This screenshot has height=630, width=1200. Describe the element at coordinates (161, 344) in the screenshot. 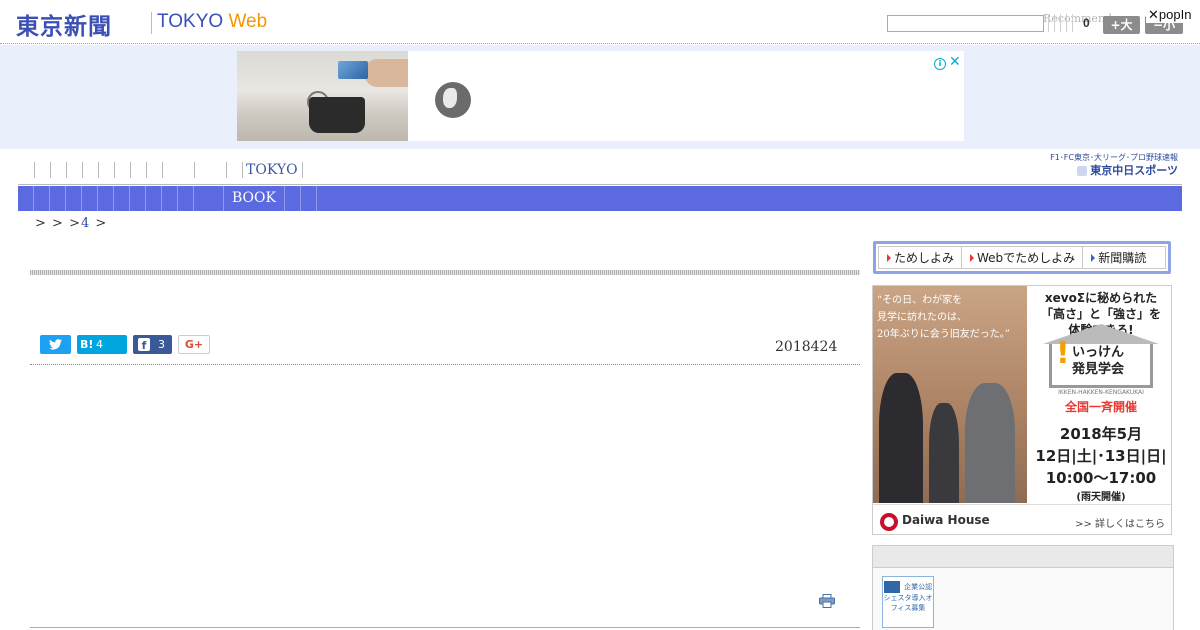

I see `facebook-count: 3` at that location.